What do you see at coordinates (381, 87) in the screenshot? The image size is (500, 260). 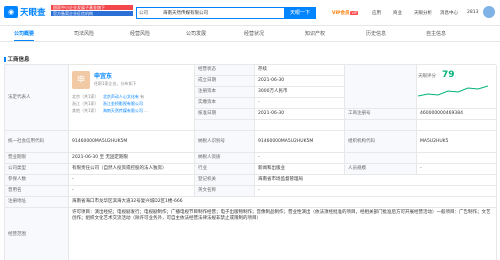 I see `score-label-cell` at bounding box center [381, 87].